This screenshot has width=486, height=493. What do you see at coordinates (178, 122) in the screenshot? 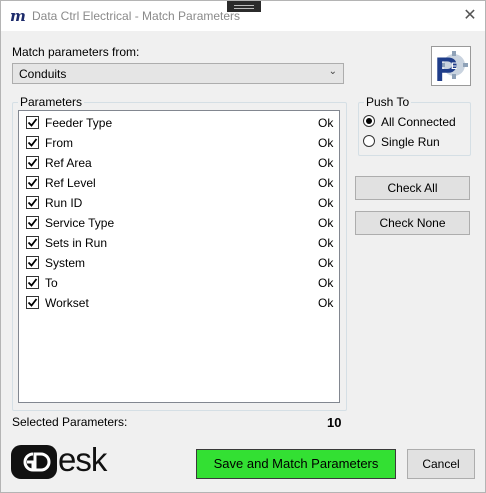
I see `list-item: Feeder Type Ok` at bounding box center [178, 122].